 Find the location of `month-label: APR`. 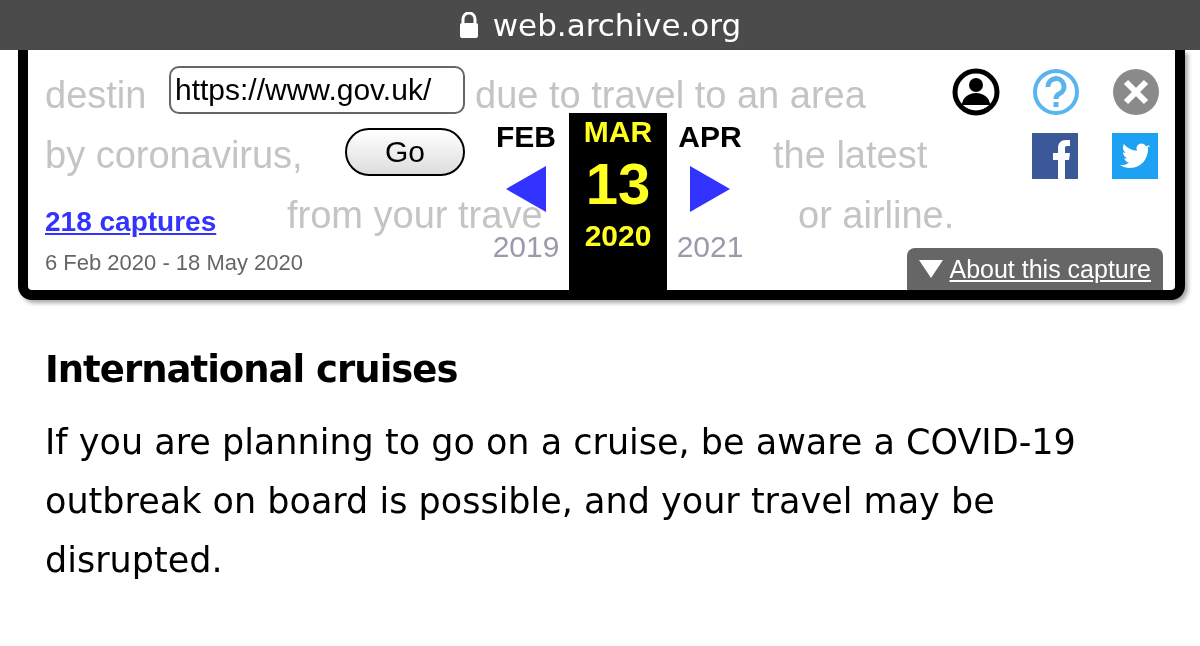

month-label: APR is located at coordinates (710, 137).